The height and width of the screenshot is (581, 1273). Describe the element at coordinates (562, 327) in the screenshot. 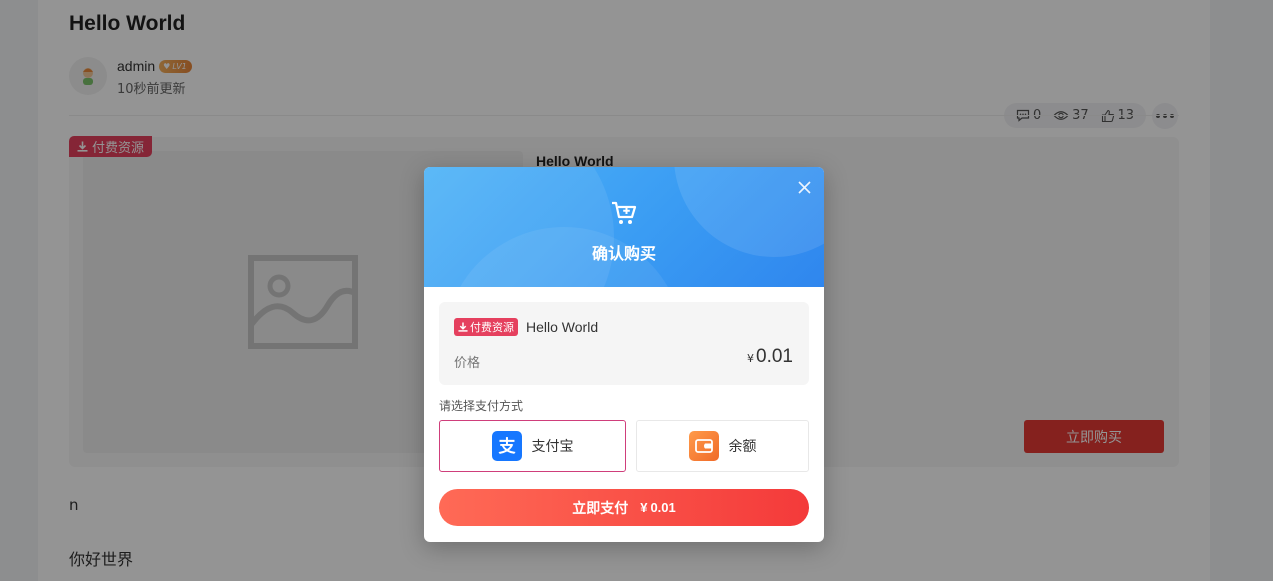

I see `order-item-title: Hello World` at that location.